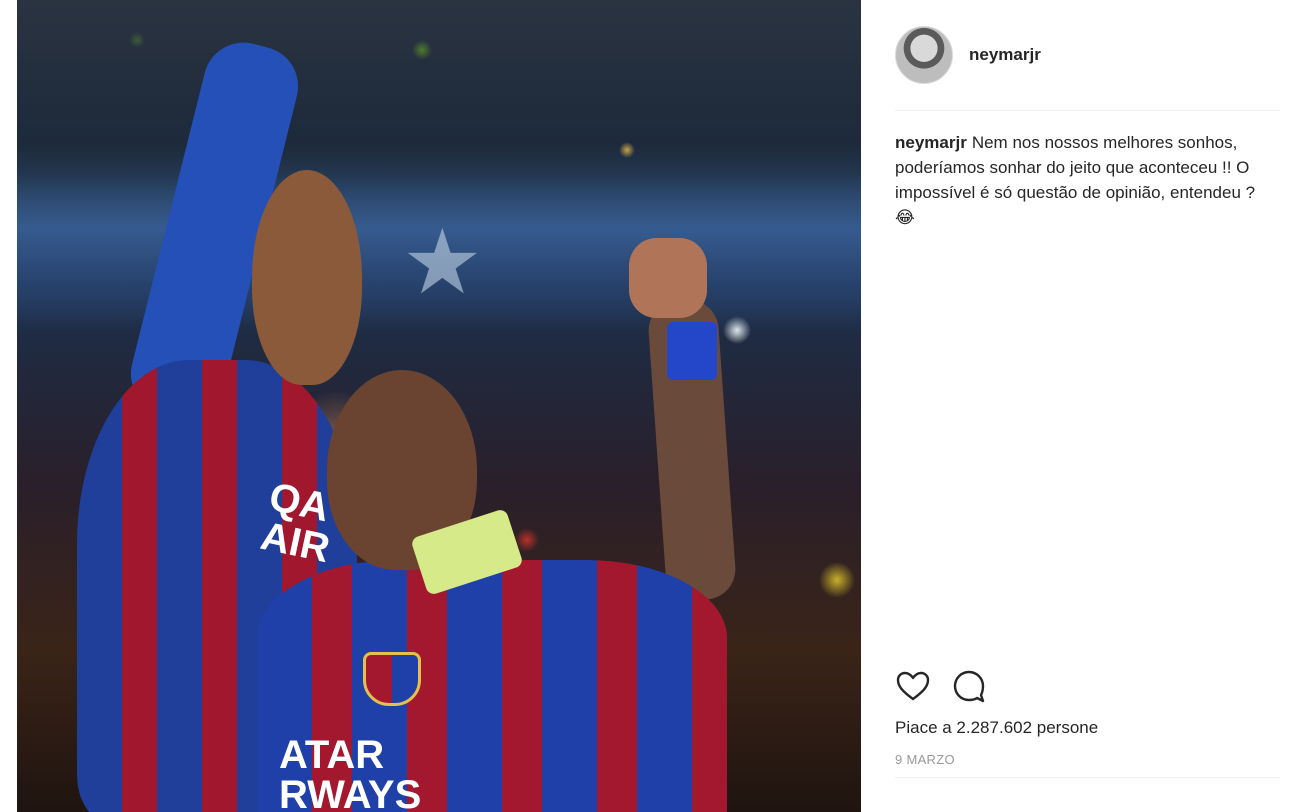 The height and width of the screenshot is (812, 1298). What do you see at coordinates (1005, 55) in the screenshot?
I see `header-username: neymarjr` at bounding box center [1005, 55].